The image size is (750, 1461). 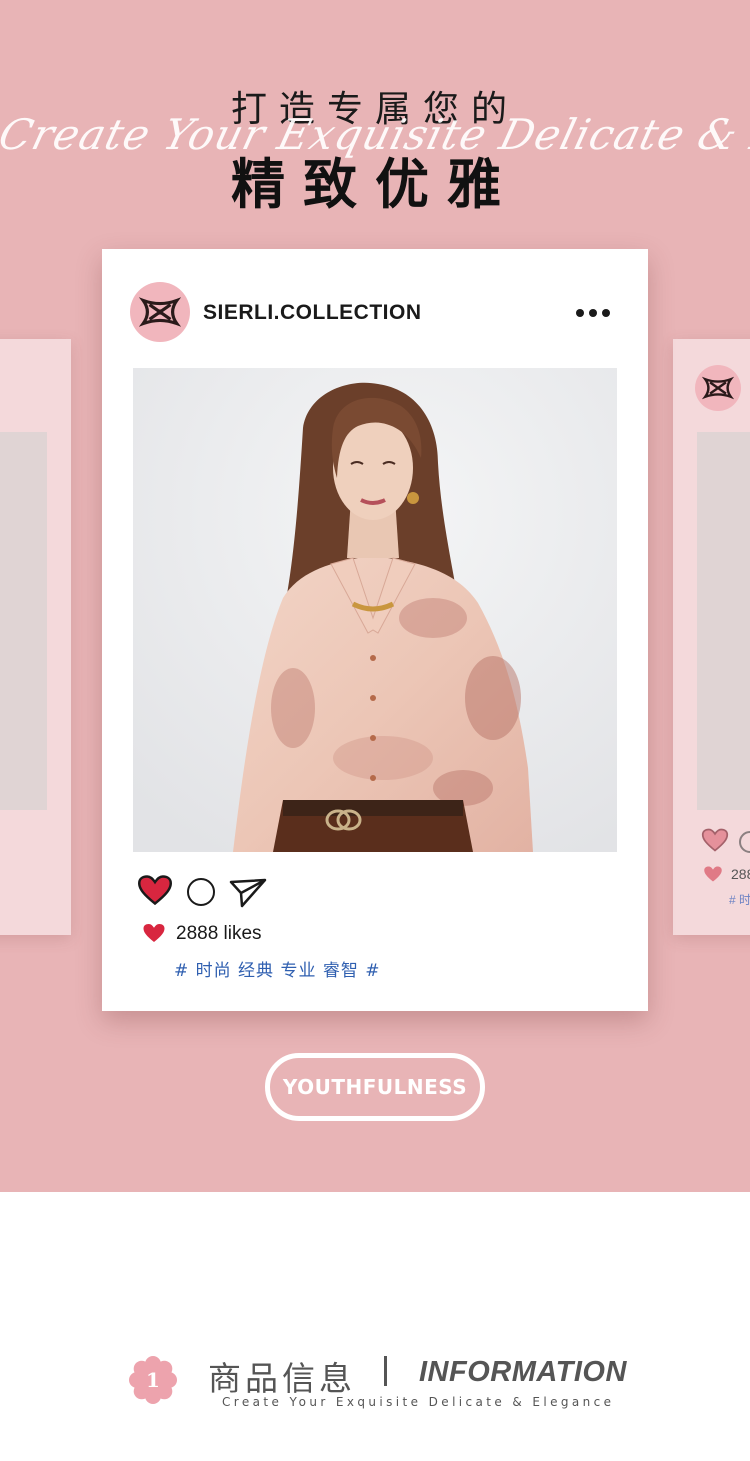 I want to click on title-line-2: 精致优雅, so click(x=375, y=184).